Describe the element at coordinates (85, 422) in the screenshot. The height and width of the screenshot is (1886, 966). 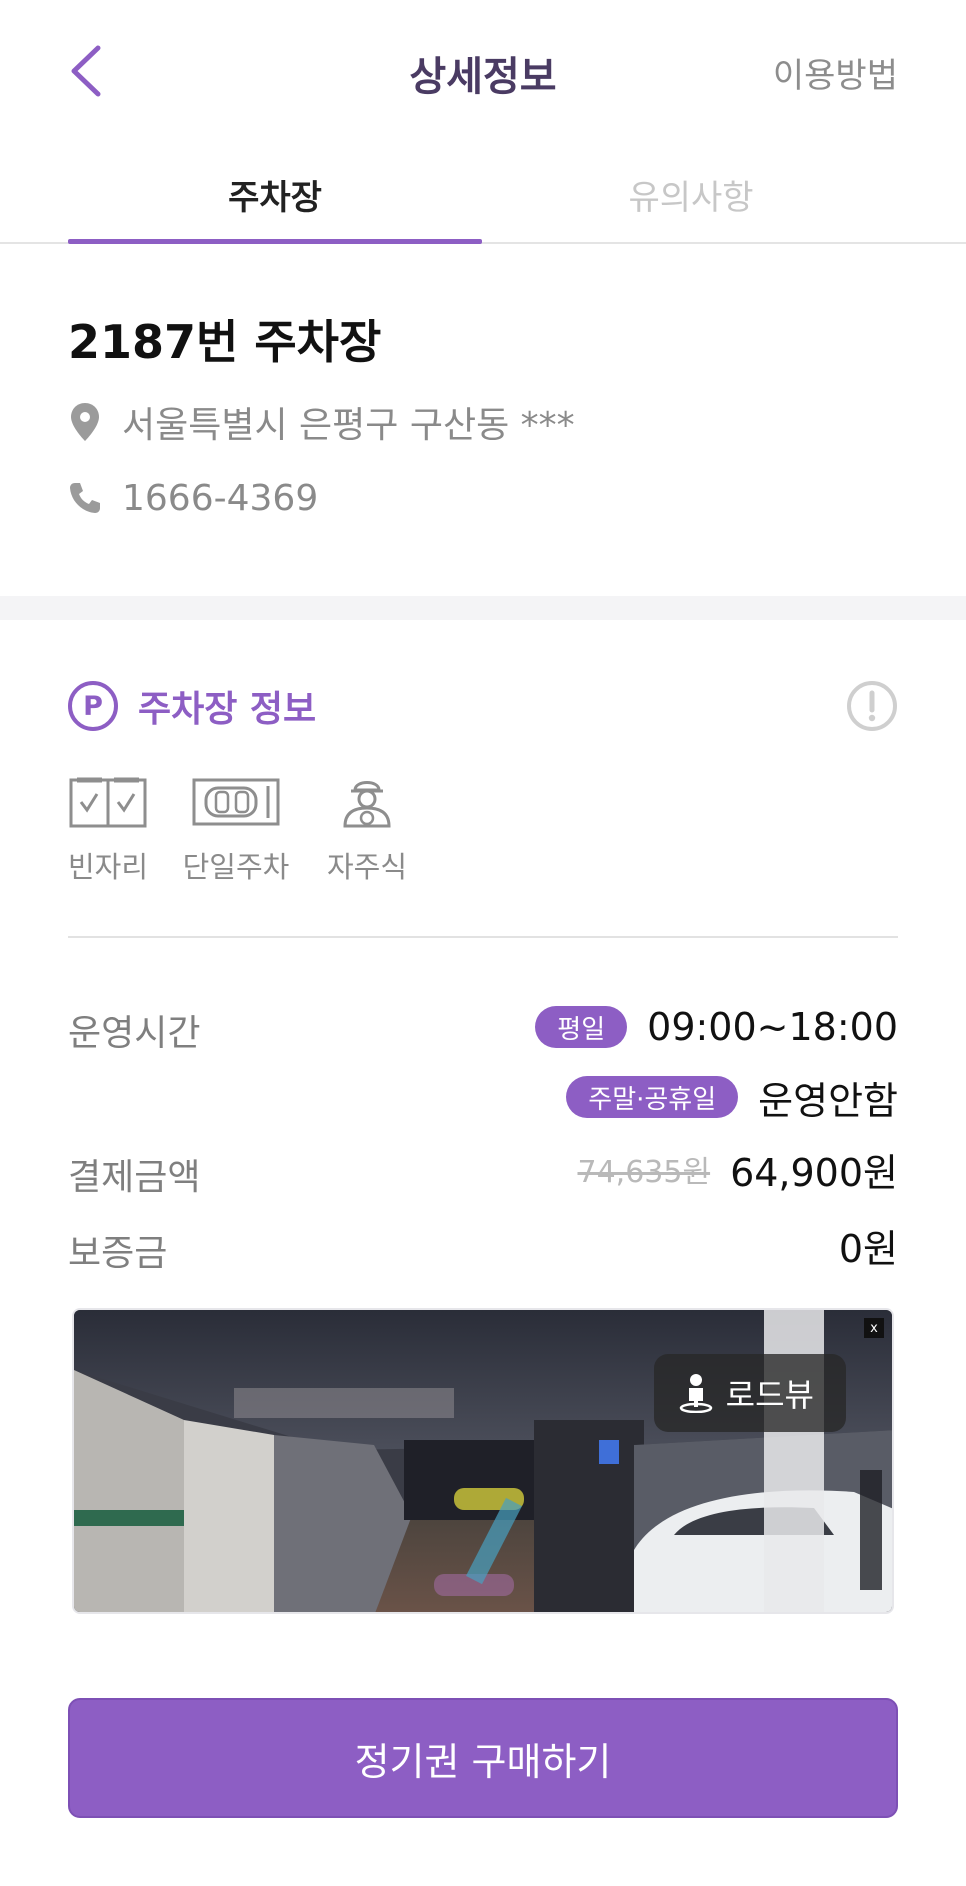
I see `location-pin-icon` at that location.